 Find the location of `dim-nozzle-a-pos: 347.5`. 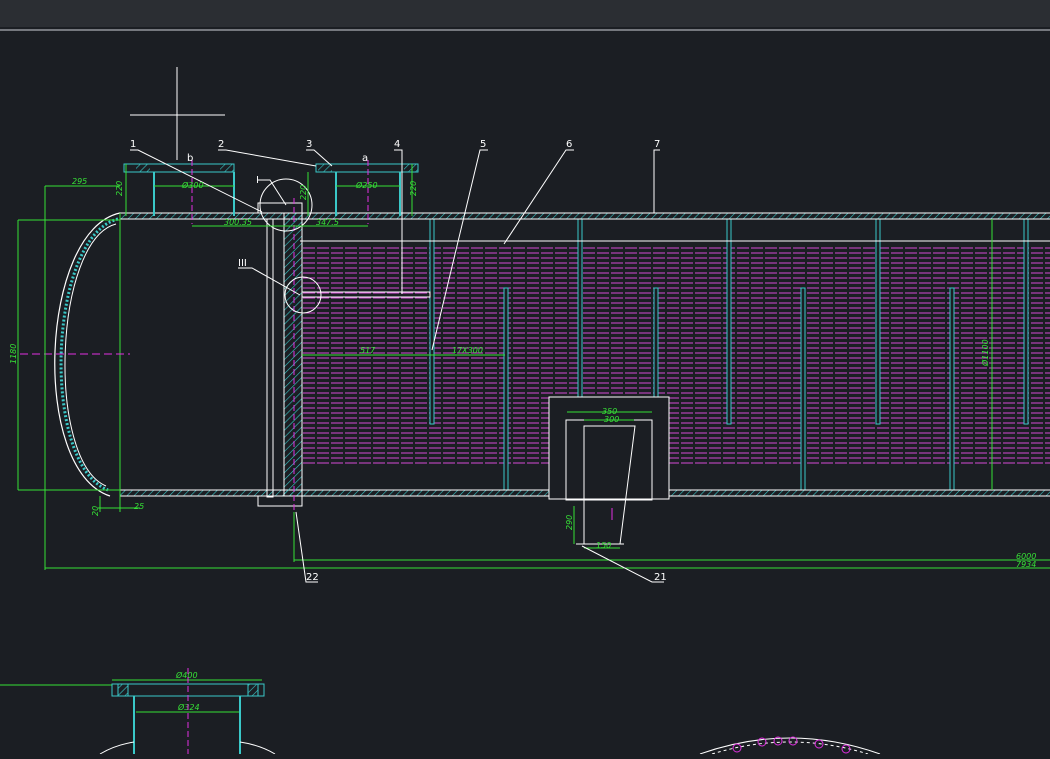

dim-nozzle-a-pos: 347.5 is located at coordinates (327, 222).